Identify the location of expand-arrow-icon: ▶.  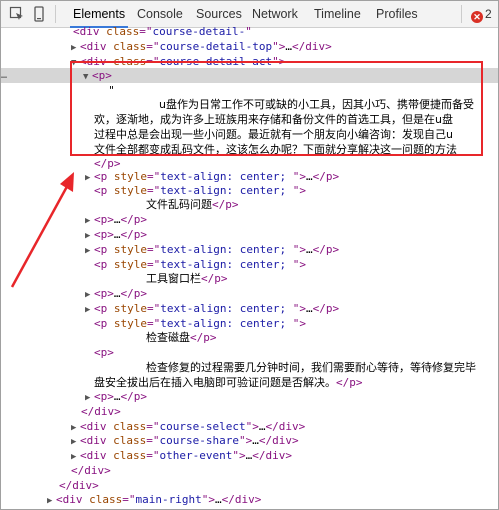
(51, 501).